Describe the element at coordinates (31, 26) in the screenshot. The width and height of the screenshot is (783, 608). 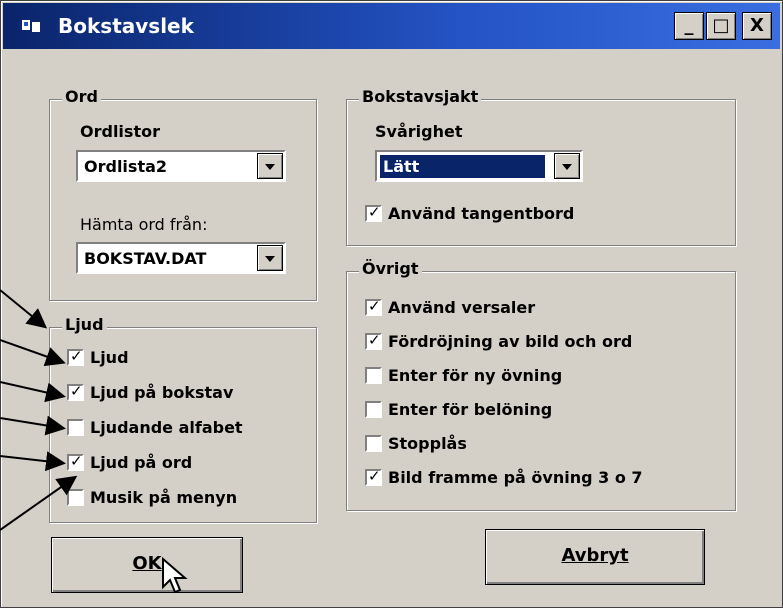
I see `app-icon` at that location.